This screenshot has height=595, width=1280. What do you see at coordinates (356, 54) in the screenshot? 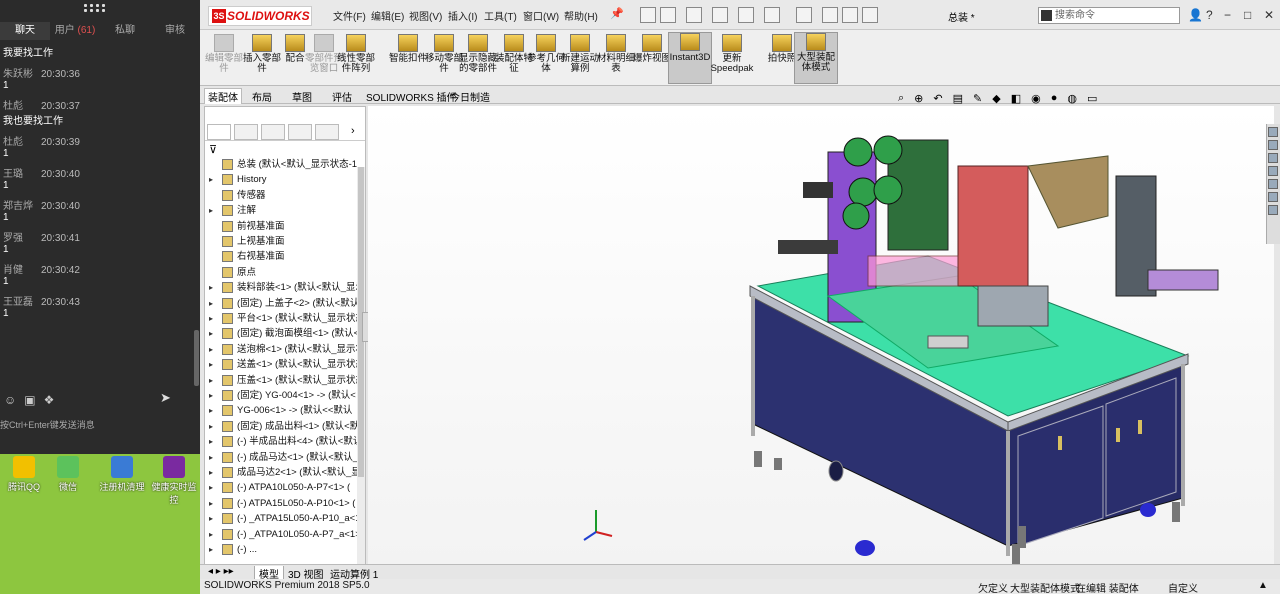
I see `ribbon-button-4: 线性零部件阵列` at bounding box center [356, 54].